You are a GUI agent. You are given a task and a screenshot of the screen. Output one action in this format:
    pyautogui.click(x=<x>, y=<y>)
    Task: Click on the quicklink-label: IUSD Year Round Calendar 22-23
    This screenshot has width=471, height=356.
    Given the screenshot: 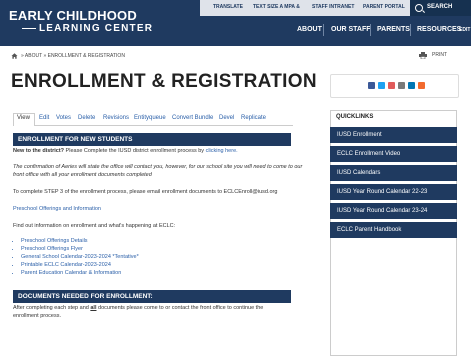 What is the action you would take?
    pyautogui.click(x=382, y=192)
    